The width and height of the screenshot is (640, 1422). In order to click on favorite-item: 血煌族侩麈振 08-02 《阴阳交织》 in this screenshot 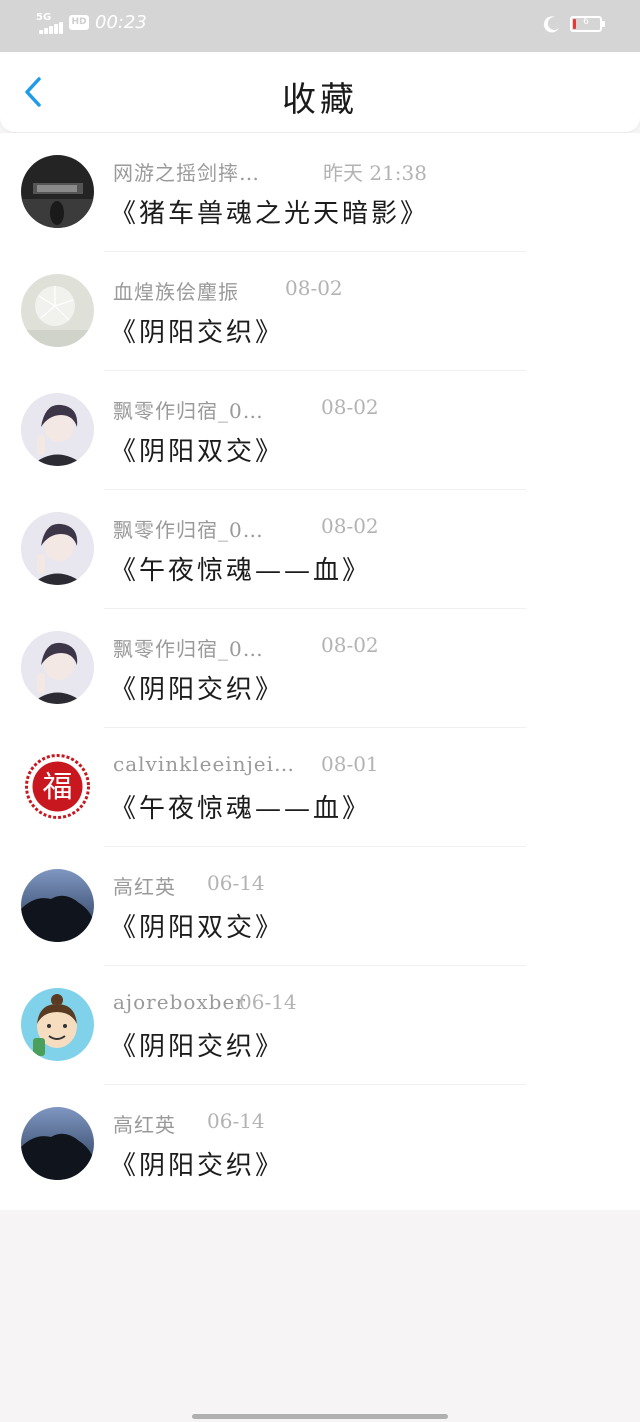, I will do `click(320, 311)`.